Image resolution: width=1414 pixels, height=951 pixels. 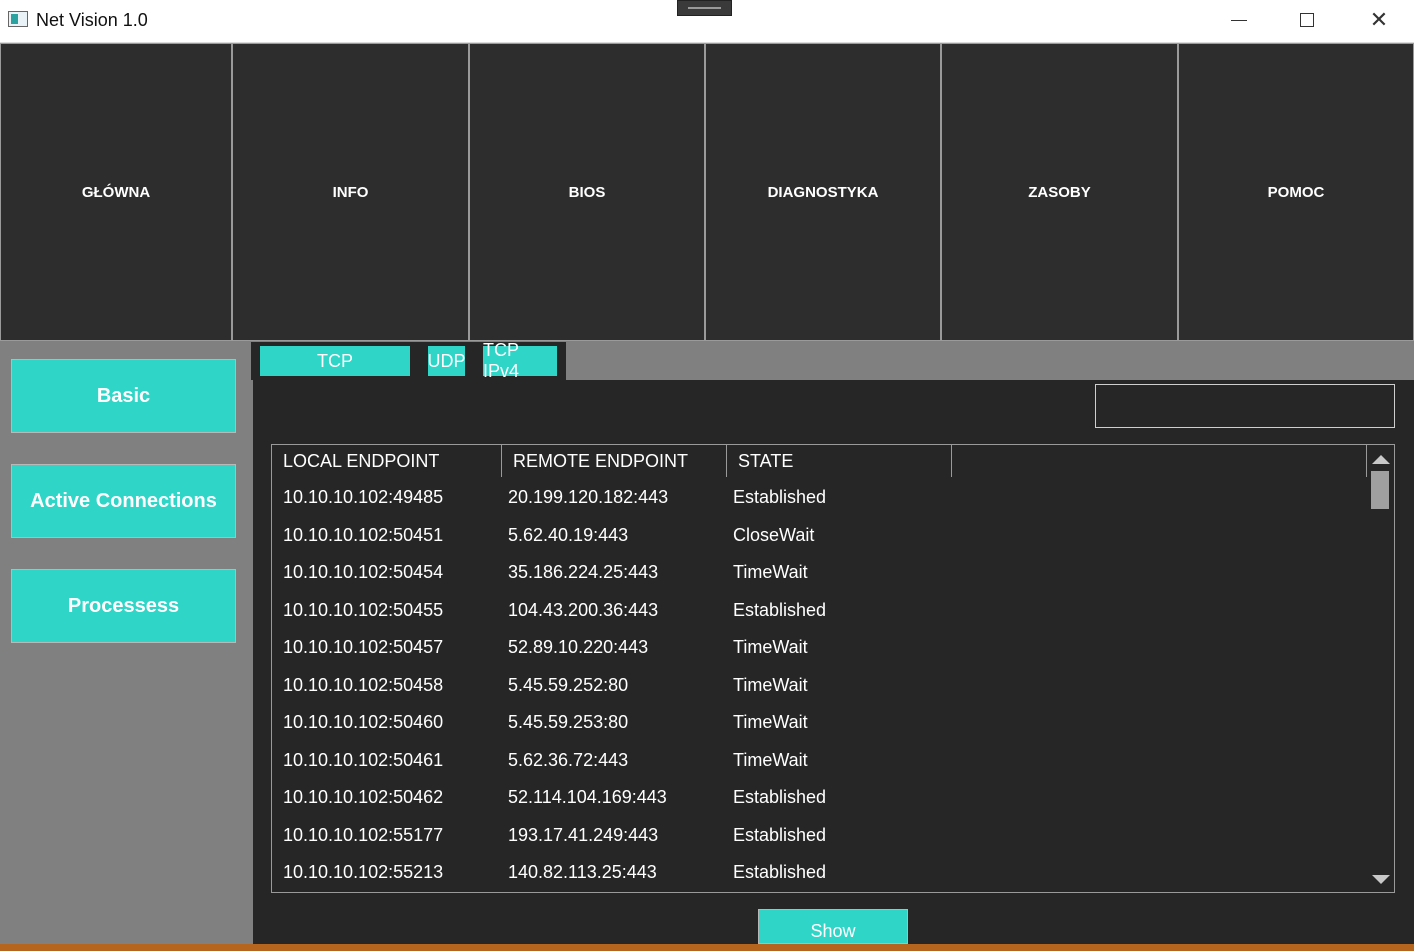 What do you see at coordinates (582, 872) in the screenshot?
I see `remote-endpoint-cell: 140.82.113.25:443` at bounding box center [582, 872].